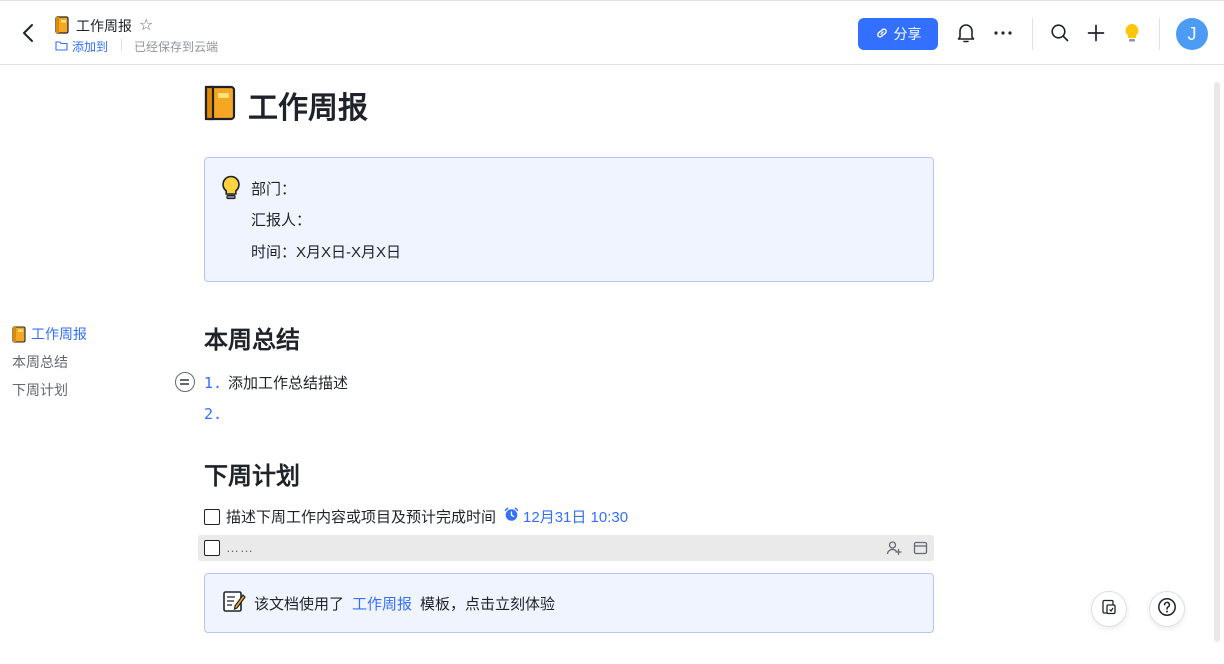  I want to click on template-button, so click(1109, 609).